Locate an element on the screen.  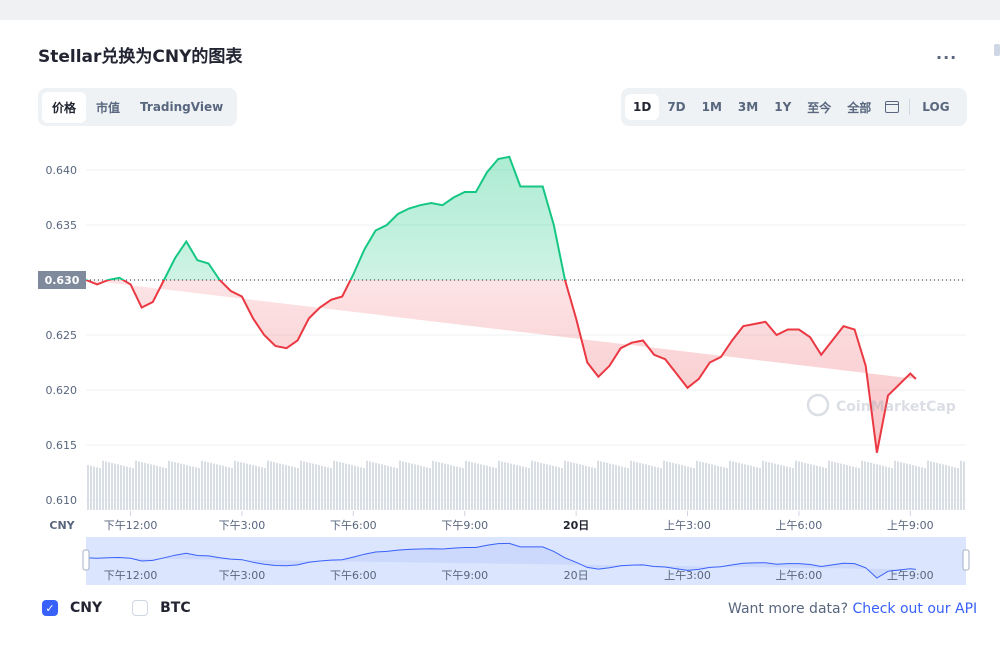
navigator-label: 上午3:00 is located at coordinates (687, 575).